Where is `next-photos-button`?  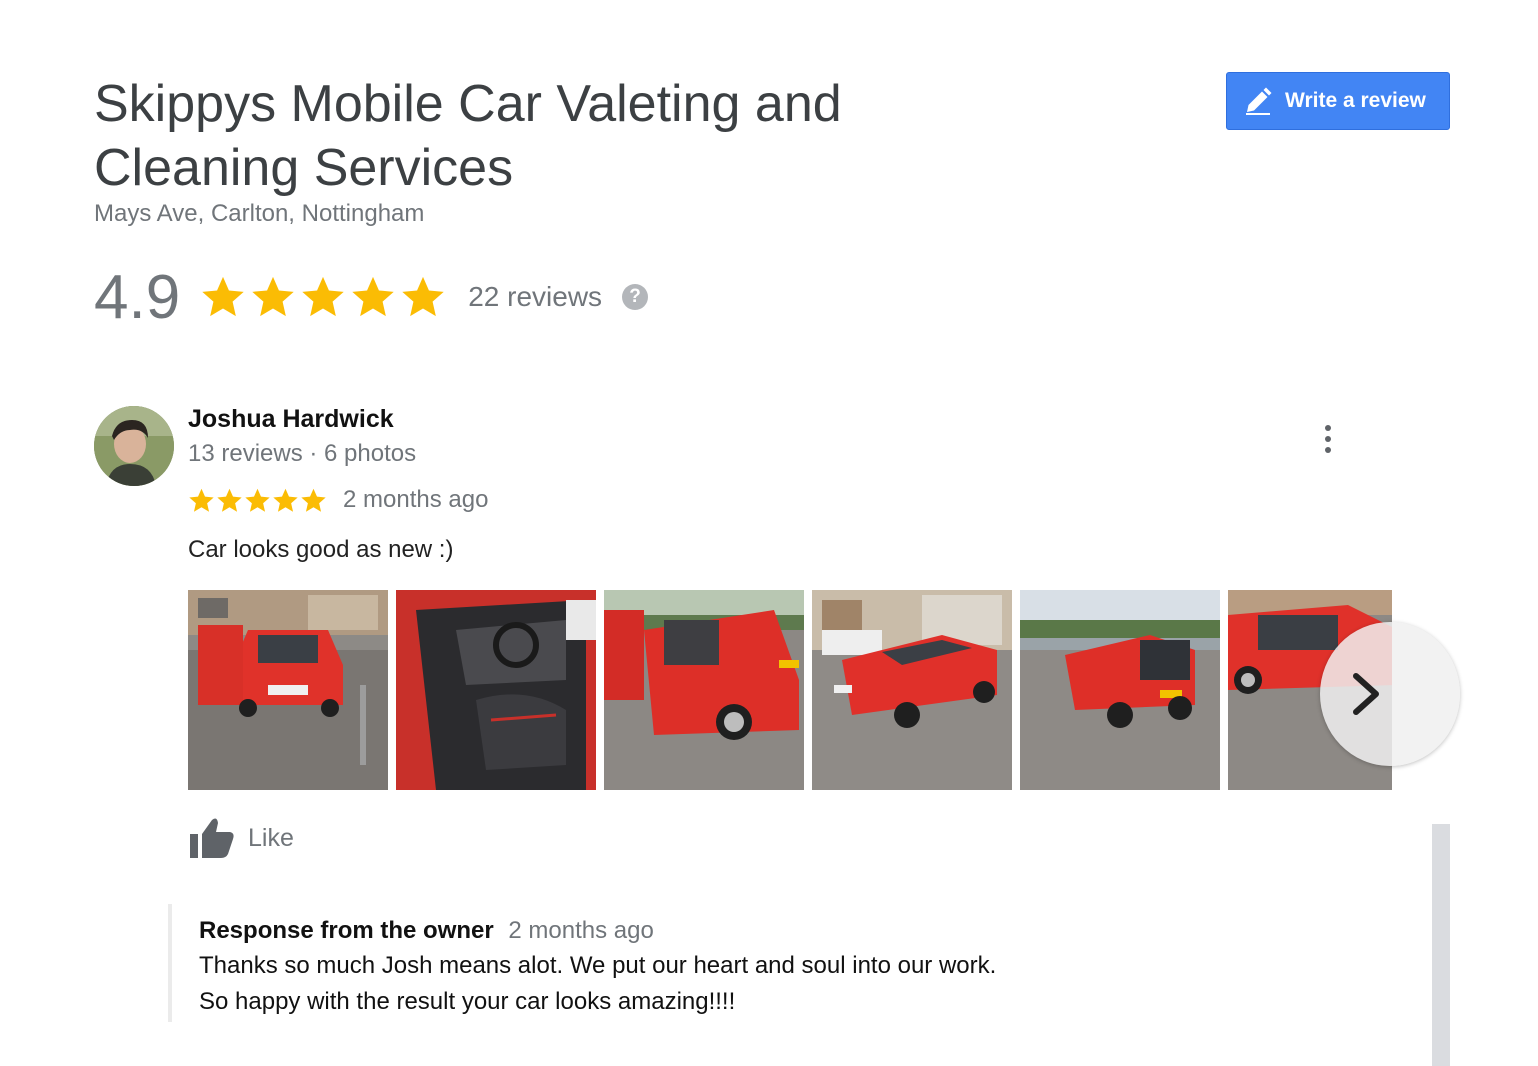
next-photos-button is located at coordinates (1390, 694).